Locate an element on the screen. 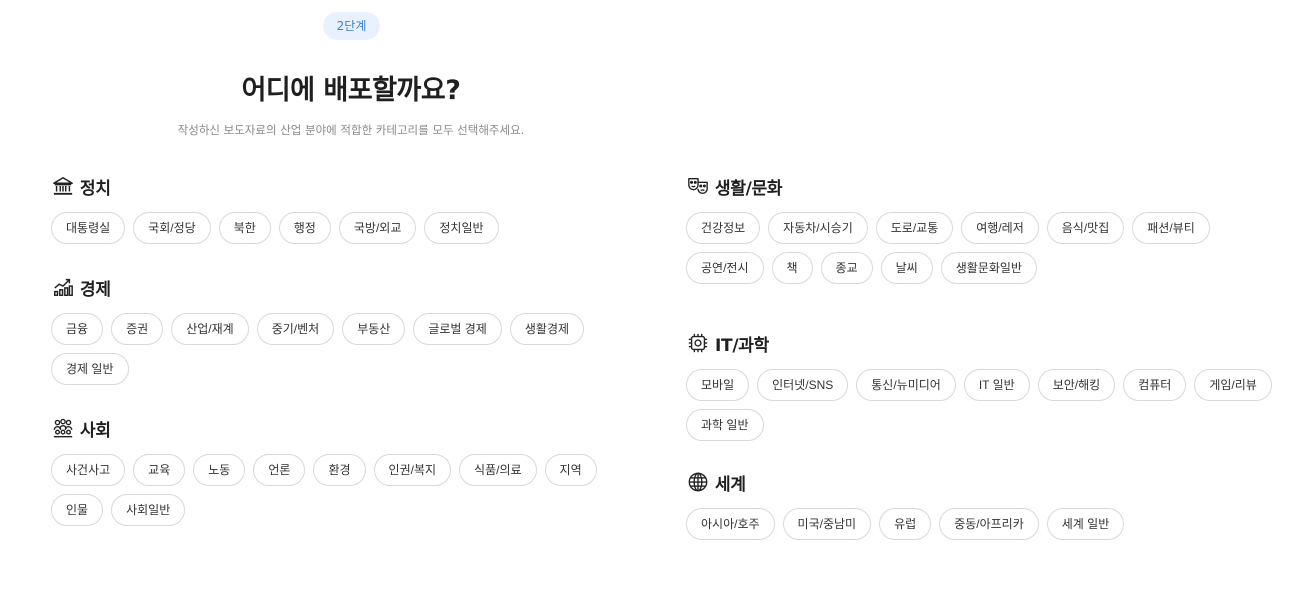 This screenshot has height=599, width=1296. category-chip: 교육 is located at coordinates (159, 470).